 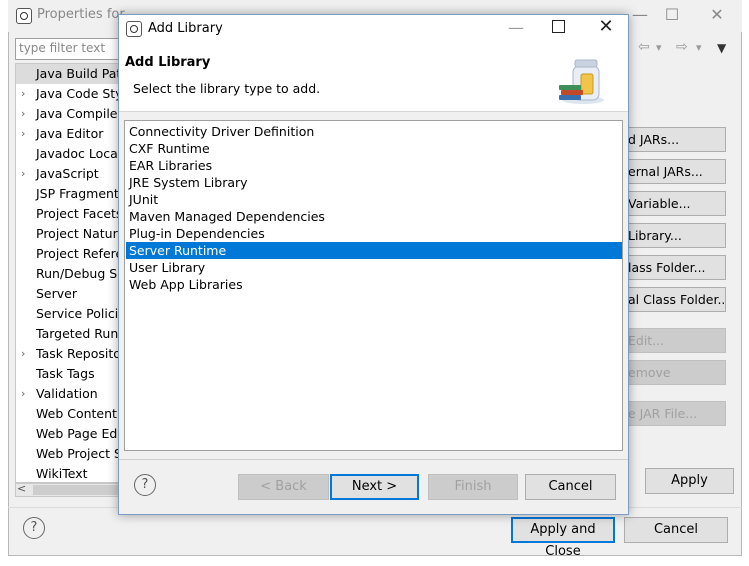 I want to click on back-button: < Back, so click(x=283, y=487).